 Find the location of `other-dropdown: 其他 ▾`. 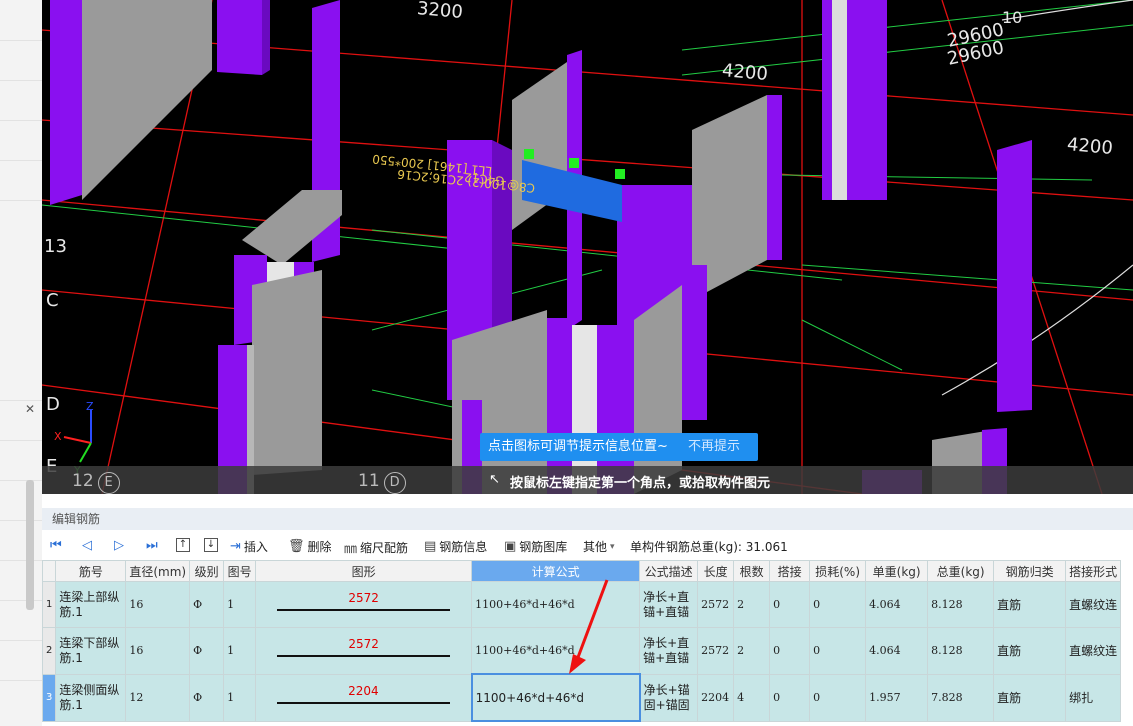

other-dropdown: 其他 ▾ is located at coordinates (599, 546).